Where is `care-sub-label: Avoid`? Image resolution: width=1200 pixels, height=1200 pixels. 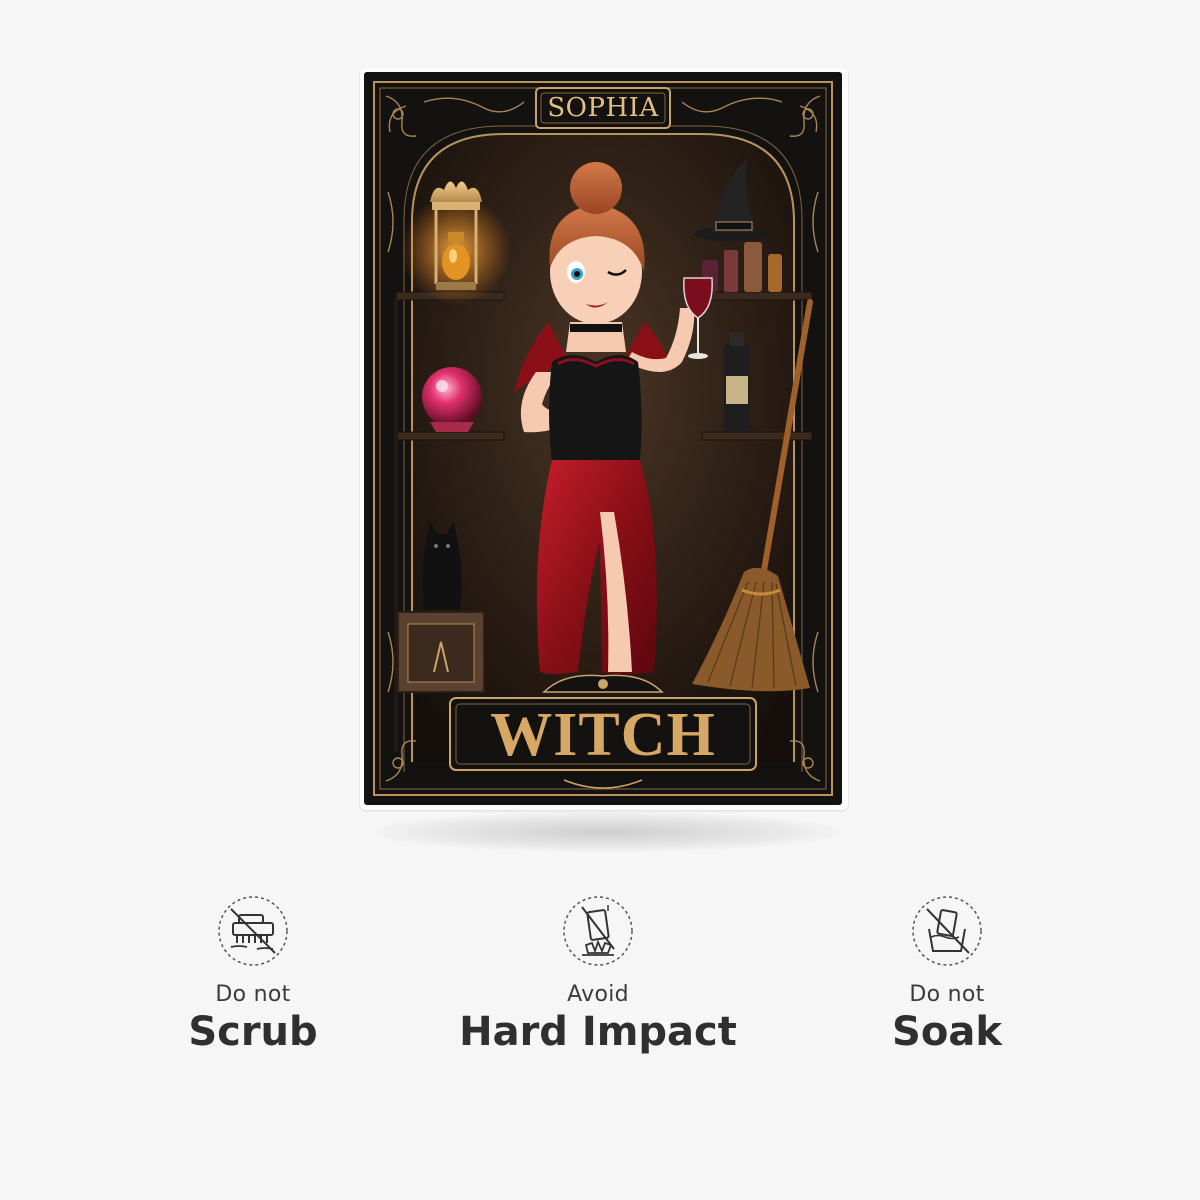
care-sub-label: Avoid is located at coordinates (598, 994).